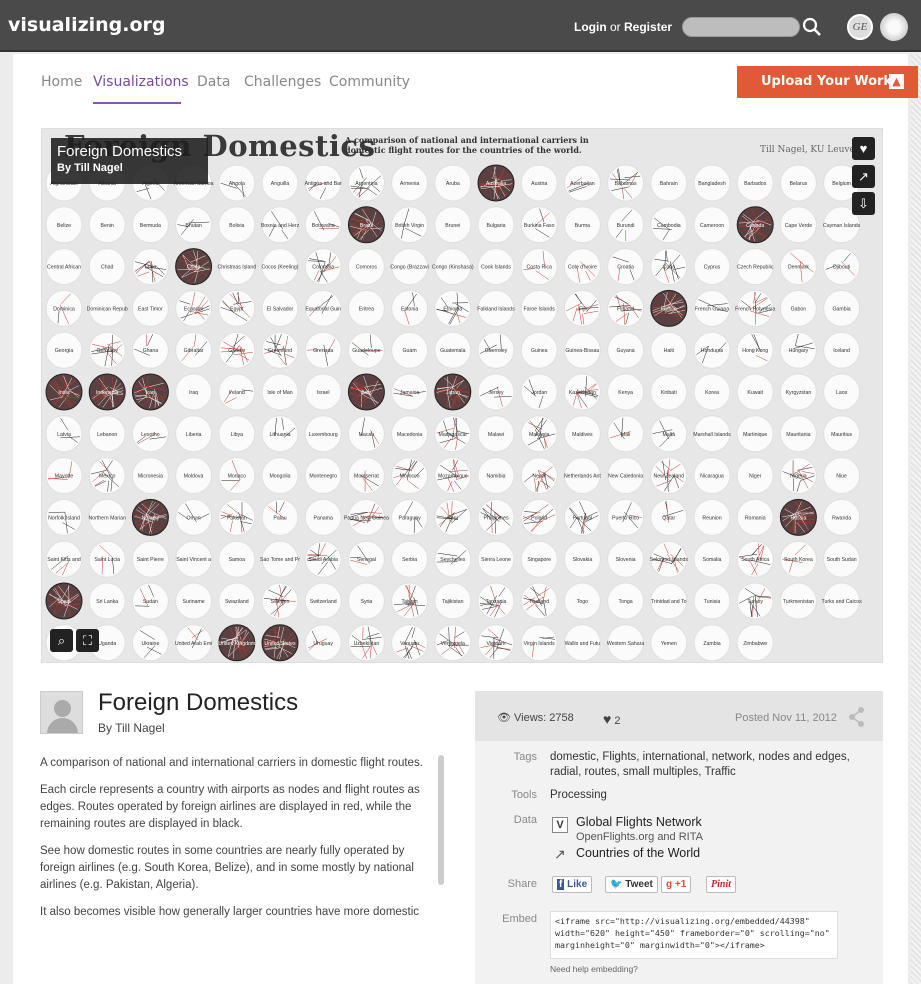 The image size is (921, 984). I want to click on country-cell: Oman, so click(194, 517).